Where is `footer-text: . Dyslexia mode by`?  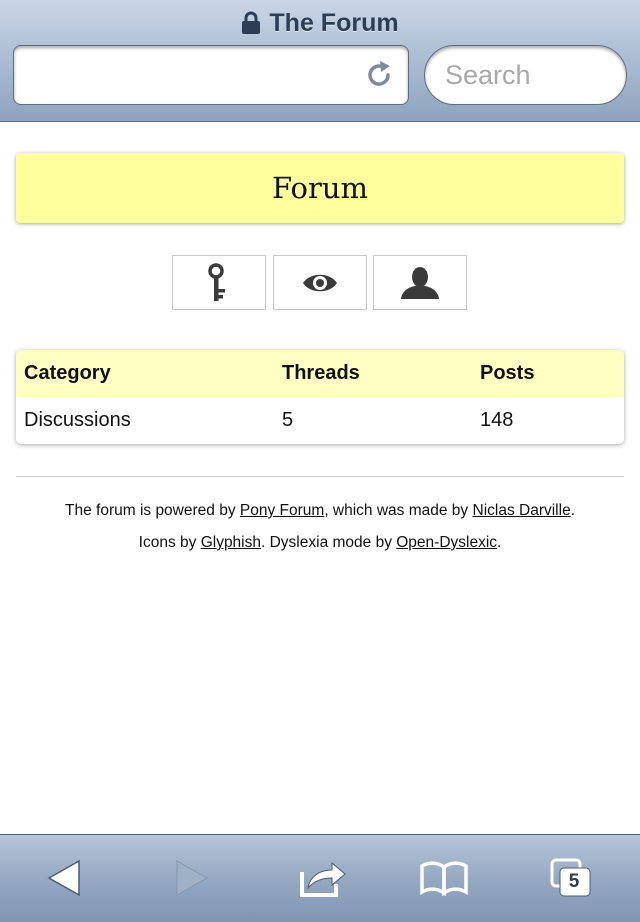
footer-text: . Dyslexia mode by is located at coordinates (329, 542).